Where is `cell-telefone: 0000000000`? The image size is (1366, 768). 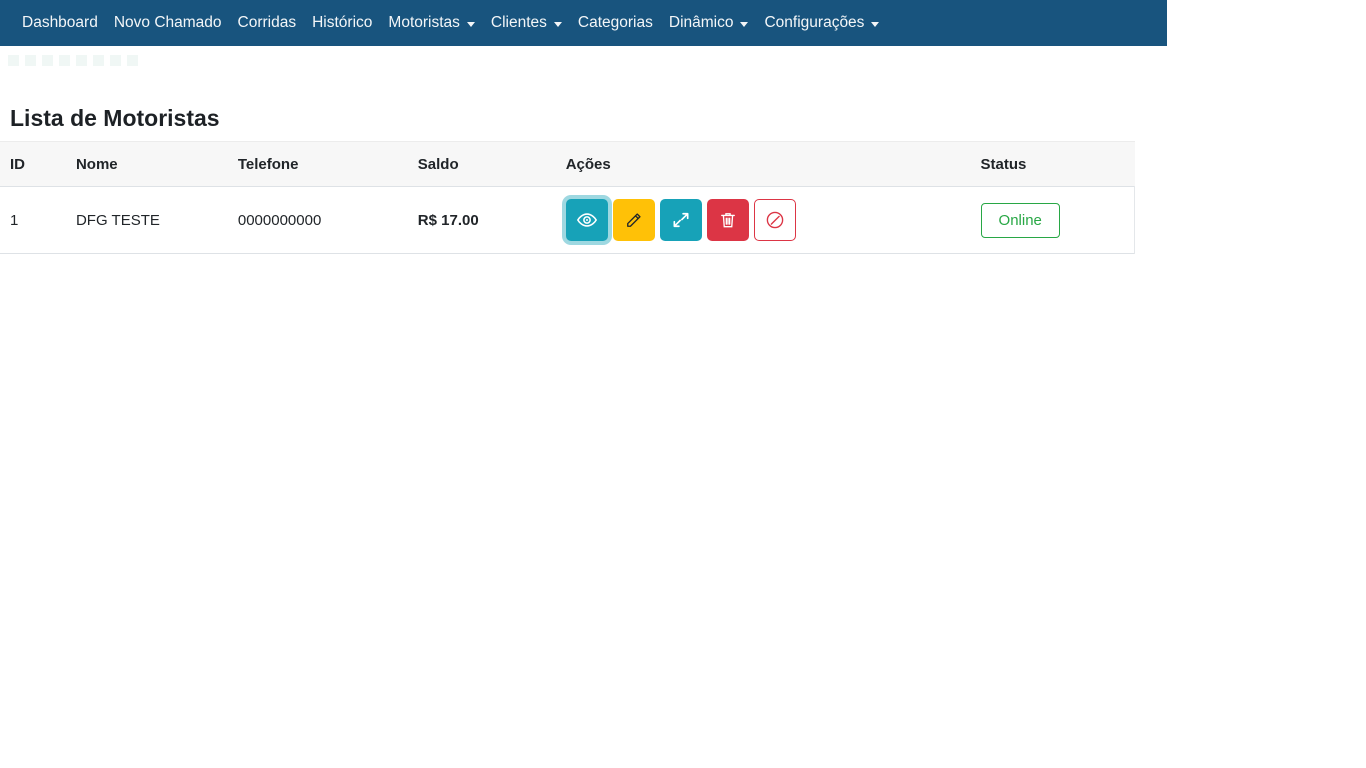 cell-telefone: 0000000000 is located at coordinates (279, 220).